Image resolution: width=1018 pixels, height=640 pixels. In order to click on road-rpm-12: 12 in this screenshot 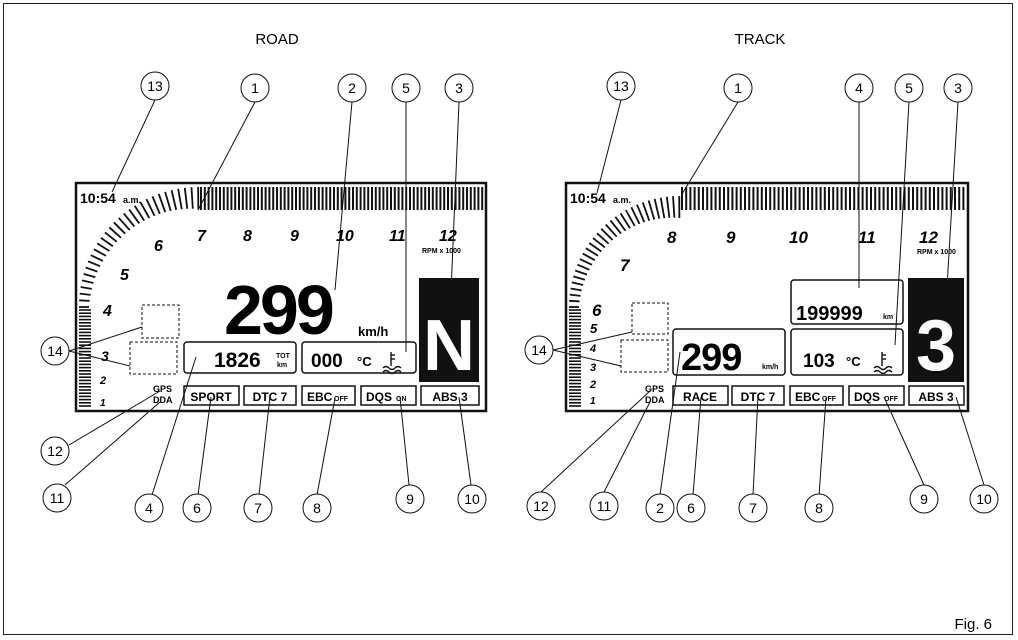, I will do `click(448, 236)`.